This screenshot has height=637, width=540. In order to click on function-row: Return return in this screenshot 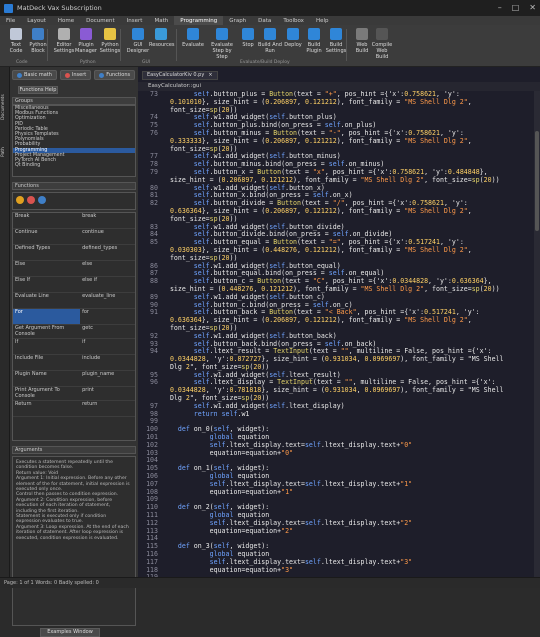, I will do `click(74, 409)`.